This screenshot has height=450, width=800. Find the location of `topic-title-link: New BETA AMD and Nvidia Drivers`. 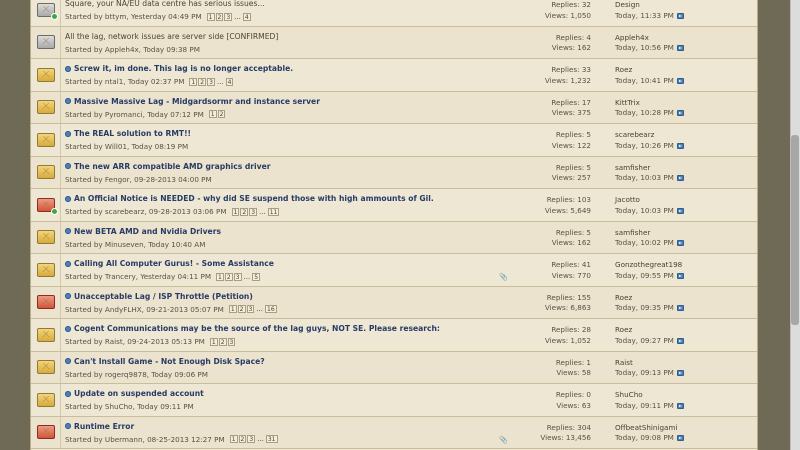

topic-title-link: New BETA AMD and Nvidia Drivers is located at coordinates (147, 231).